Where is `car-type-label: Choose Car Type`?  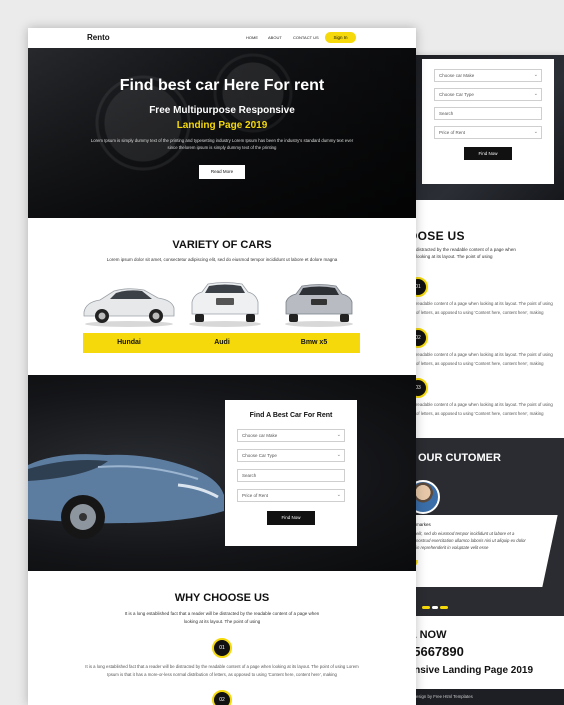 car-type-label: Choose Car Type is located at coordinates (259, 455).